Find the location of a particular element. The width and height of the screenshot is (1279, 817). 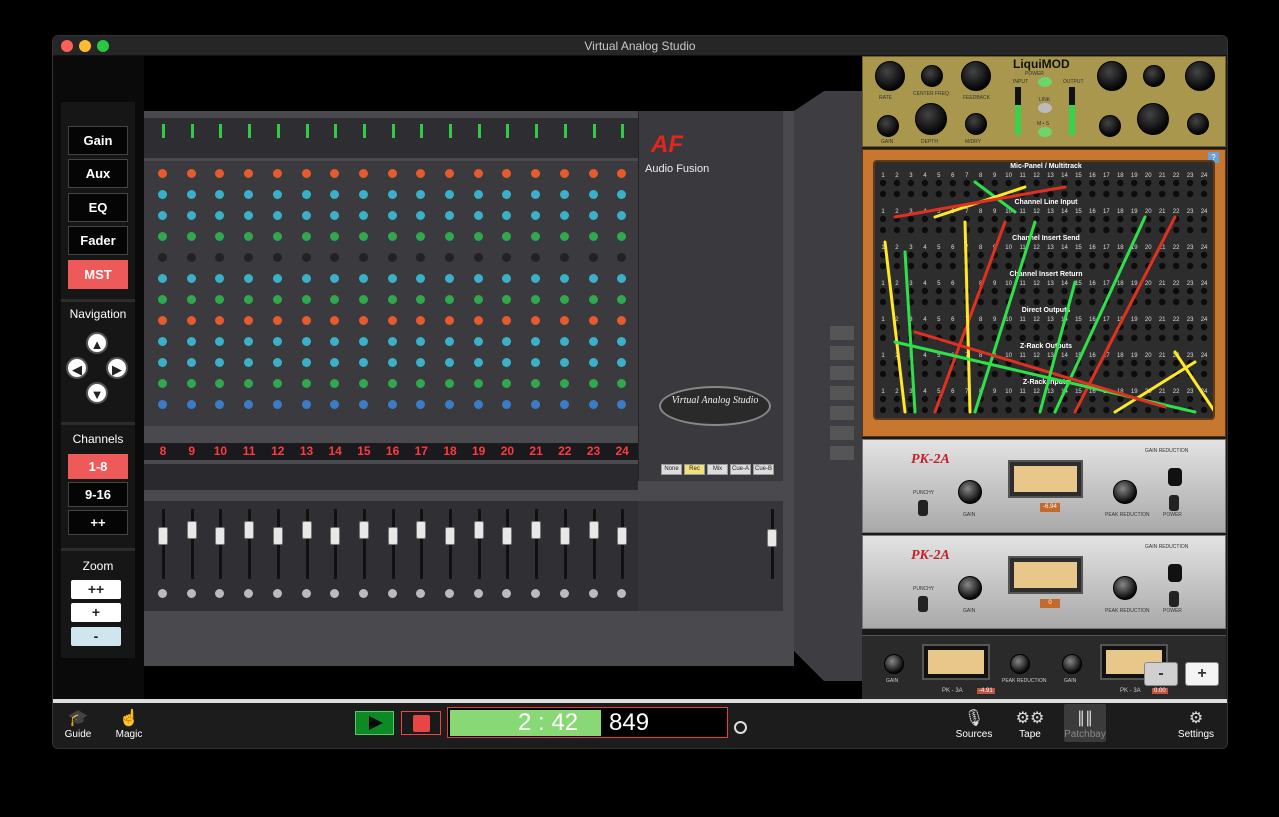

master-rec-button: Rec is located at coordinates (694, 469).